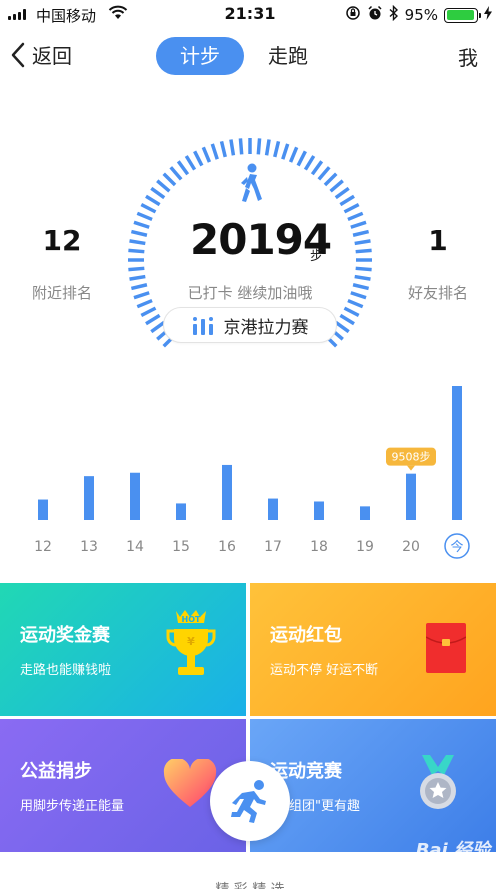 The image size is (500, 889). I want to click on tab-step-count: 计步, so click(200, 56).